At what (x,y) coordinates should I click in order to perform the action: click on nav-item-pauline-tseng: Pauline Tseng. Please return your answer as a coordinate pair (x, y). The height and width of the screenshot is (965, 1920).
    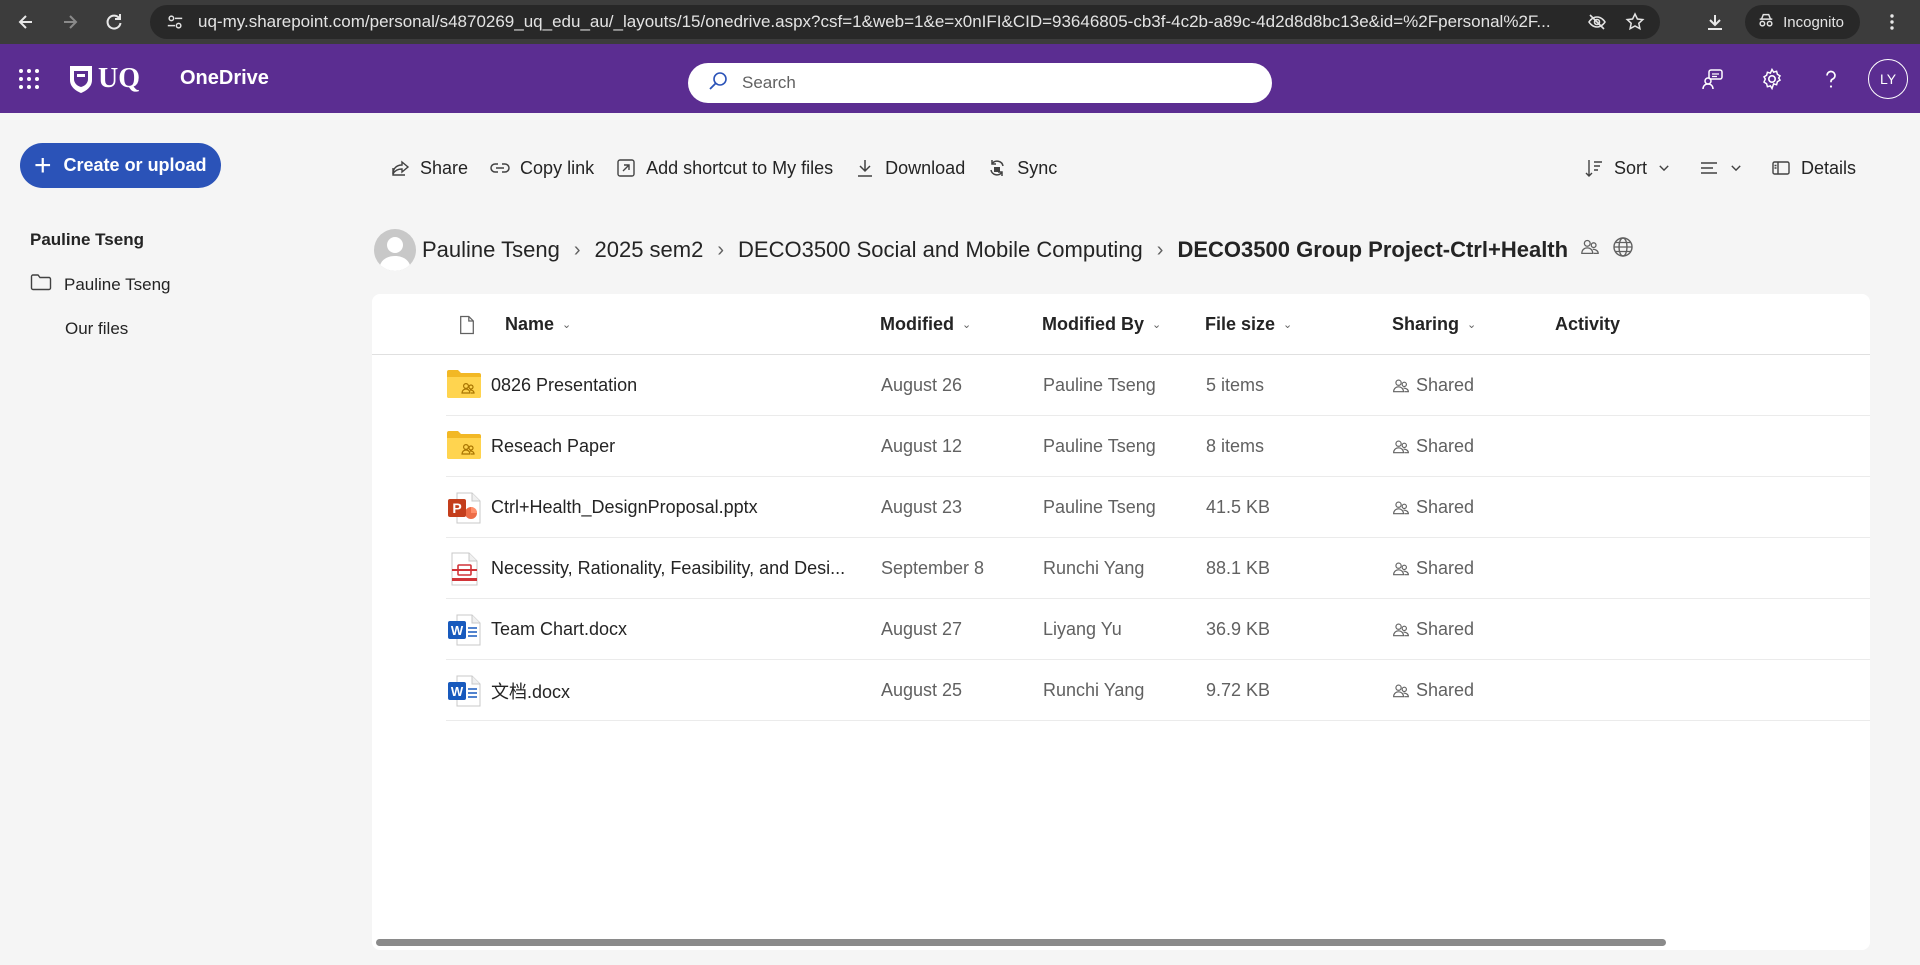
    Looking at the image, I should click on (100, 284).